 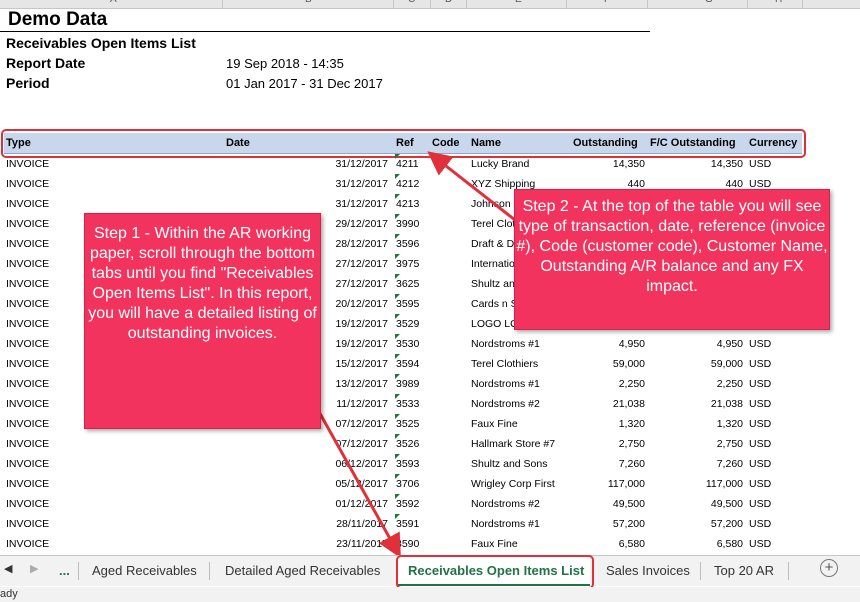 I want to click on cell-name: Internatio, so click(x=493, y=264).